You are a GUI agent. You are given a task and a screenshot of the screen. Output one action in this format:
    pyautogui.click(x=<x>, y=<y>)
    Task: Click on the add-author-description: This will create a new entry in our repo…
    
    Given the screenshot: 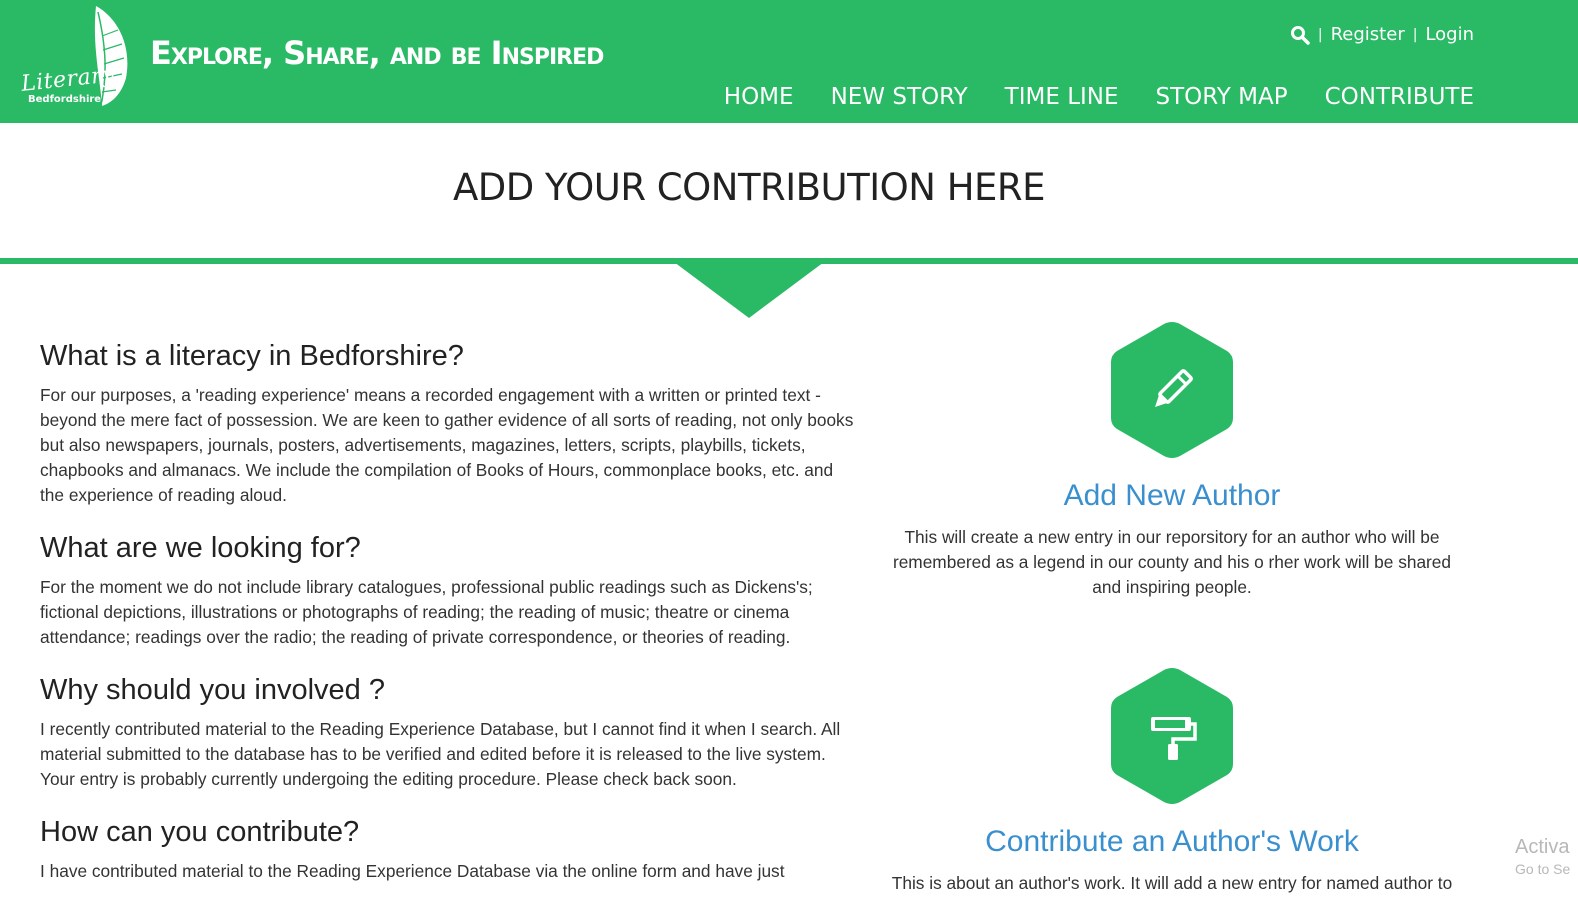 What is the action you would take?
    pyautogui.click(x=1172, y=562)
    